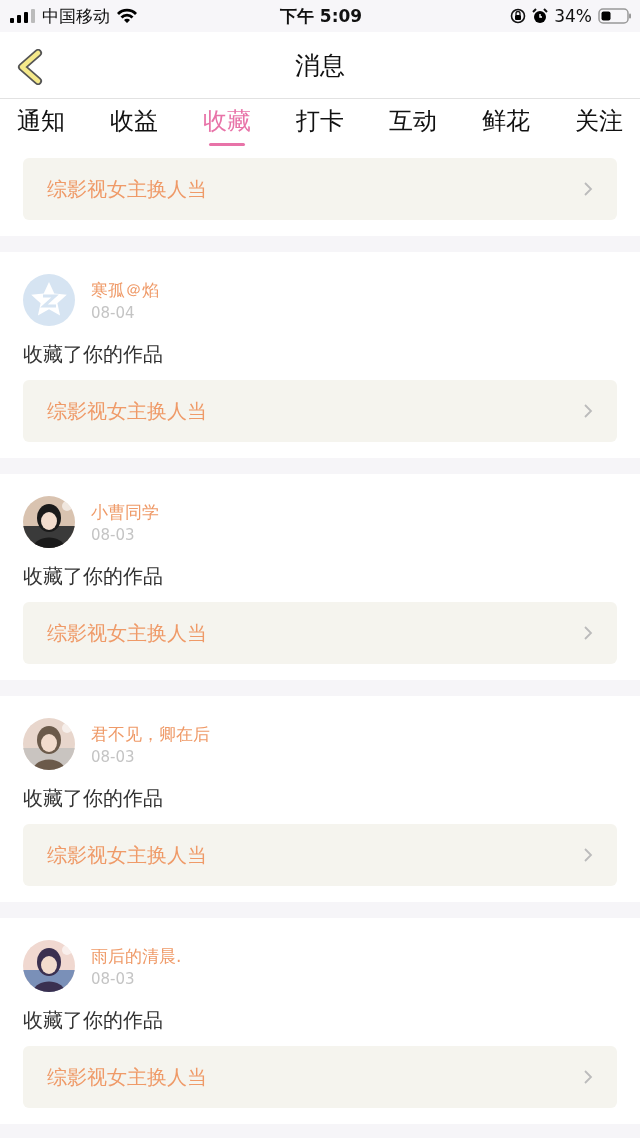  What do you see at coordinates (540, 16) in the screenshot?
I see `alarm-icon` at bounding box center [540, 16].